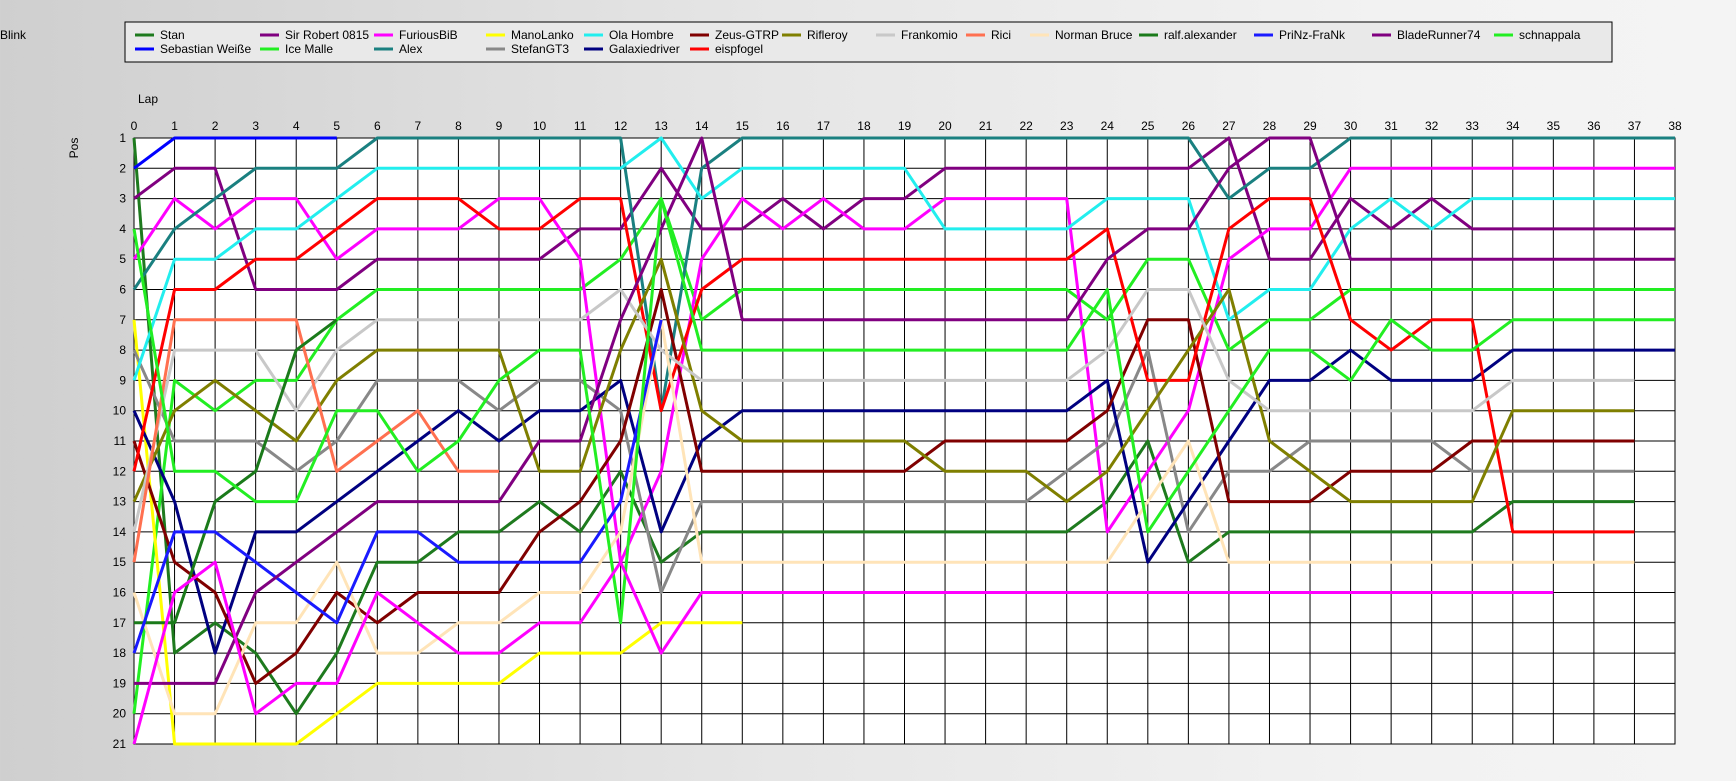 This screenshot has height=781, width=1736. What do you see at coordinates (120, 411) in the screenshot?
I see `y-tick-label: 10` at bounding box center [120, 411].